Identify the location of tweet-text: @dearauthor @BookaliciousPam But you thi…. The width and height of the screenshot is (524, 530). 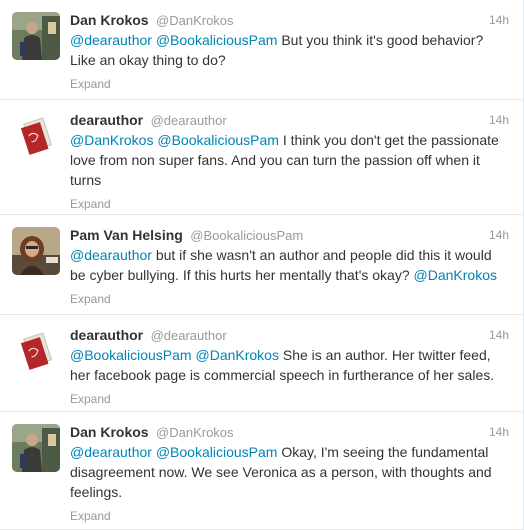
(289, 50).